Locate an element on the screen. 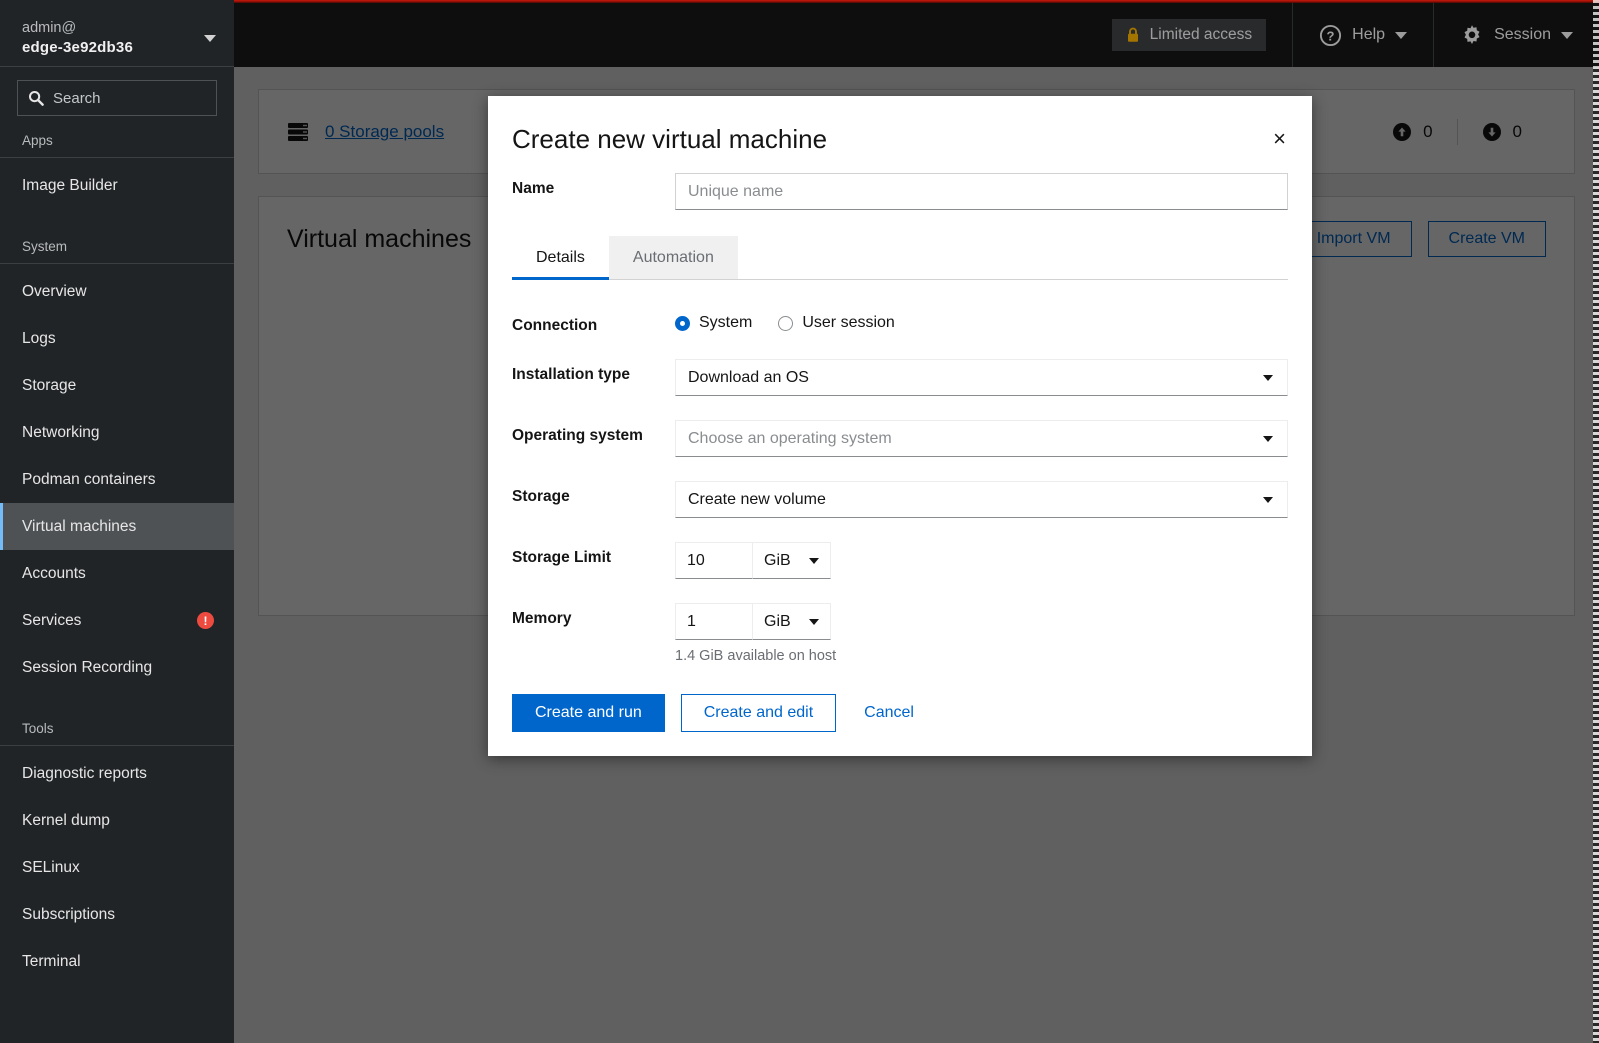  memory-row: Memory GiB 1.4 GiB available on host is located at coordinates (900, 633).